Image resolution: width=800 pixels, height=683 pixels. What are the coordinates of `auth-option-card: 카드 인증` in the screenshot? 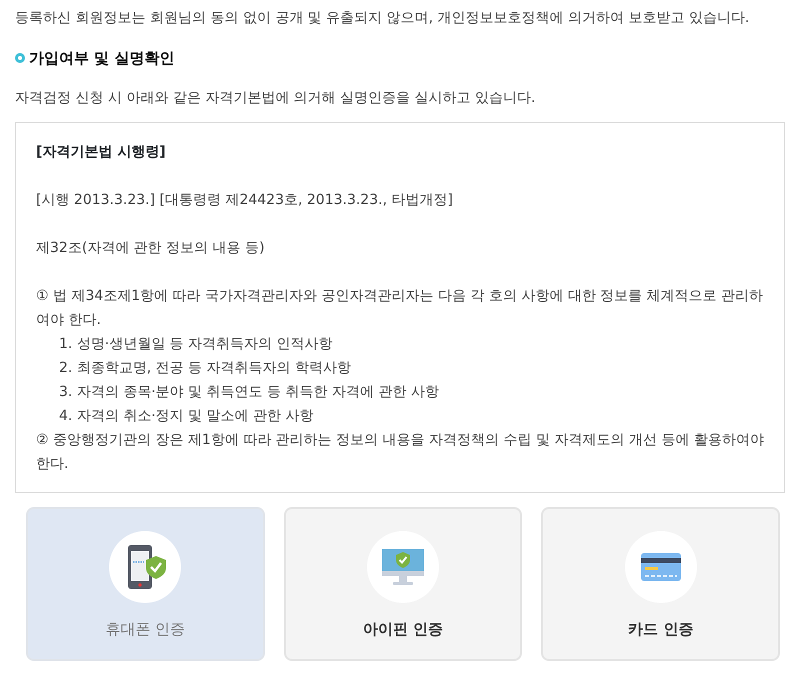 It's located at (660, 584).